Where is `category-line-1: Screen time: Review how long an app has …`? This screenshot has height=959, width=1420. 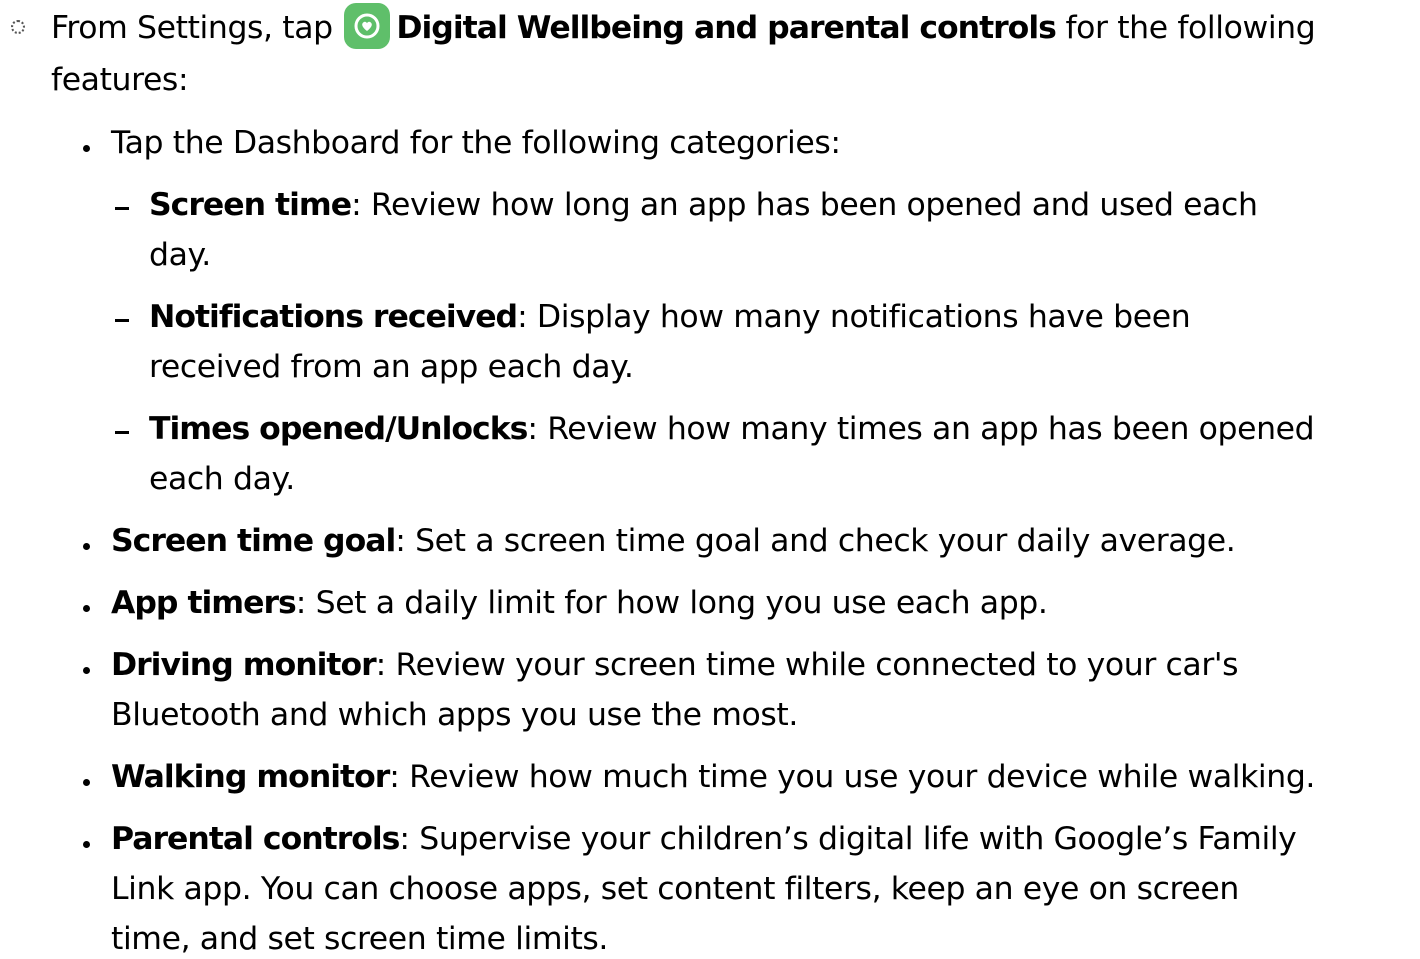
category-line-1: Screen time: Review how long an app has … is located at coordinates (703, 205).